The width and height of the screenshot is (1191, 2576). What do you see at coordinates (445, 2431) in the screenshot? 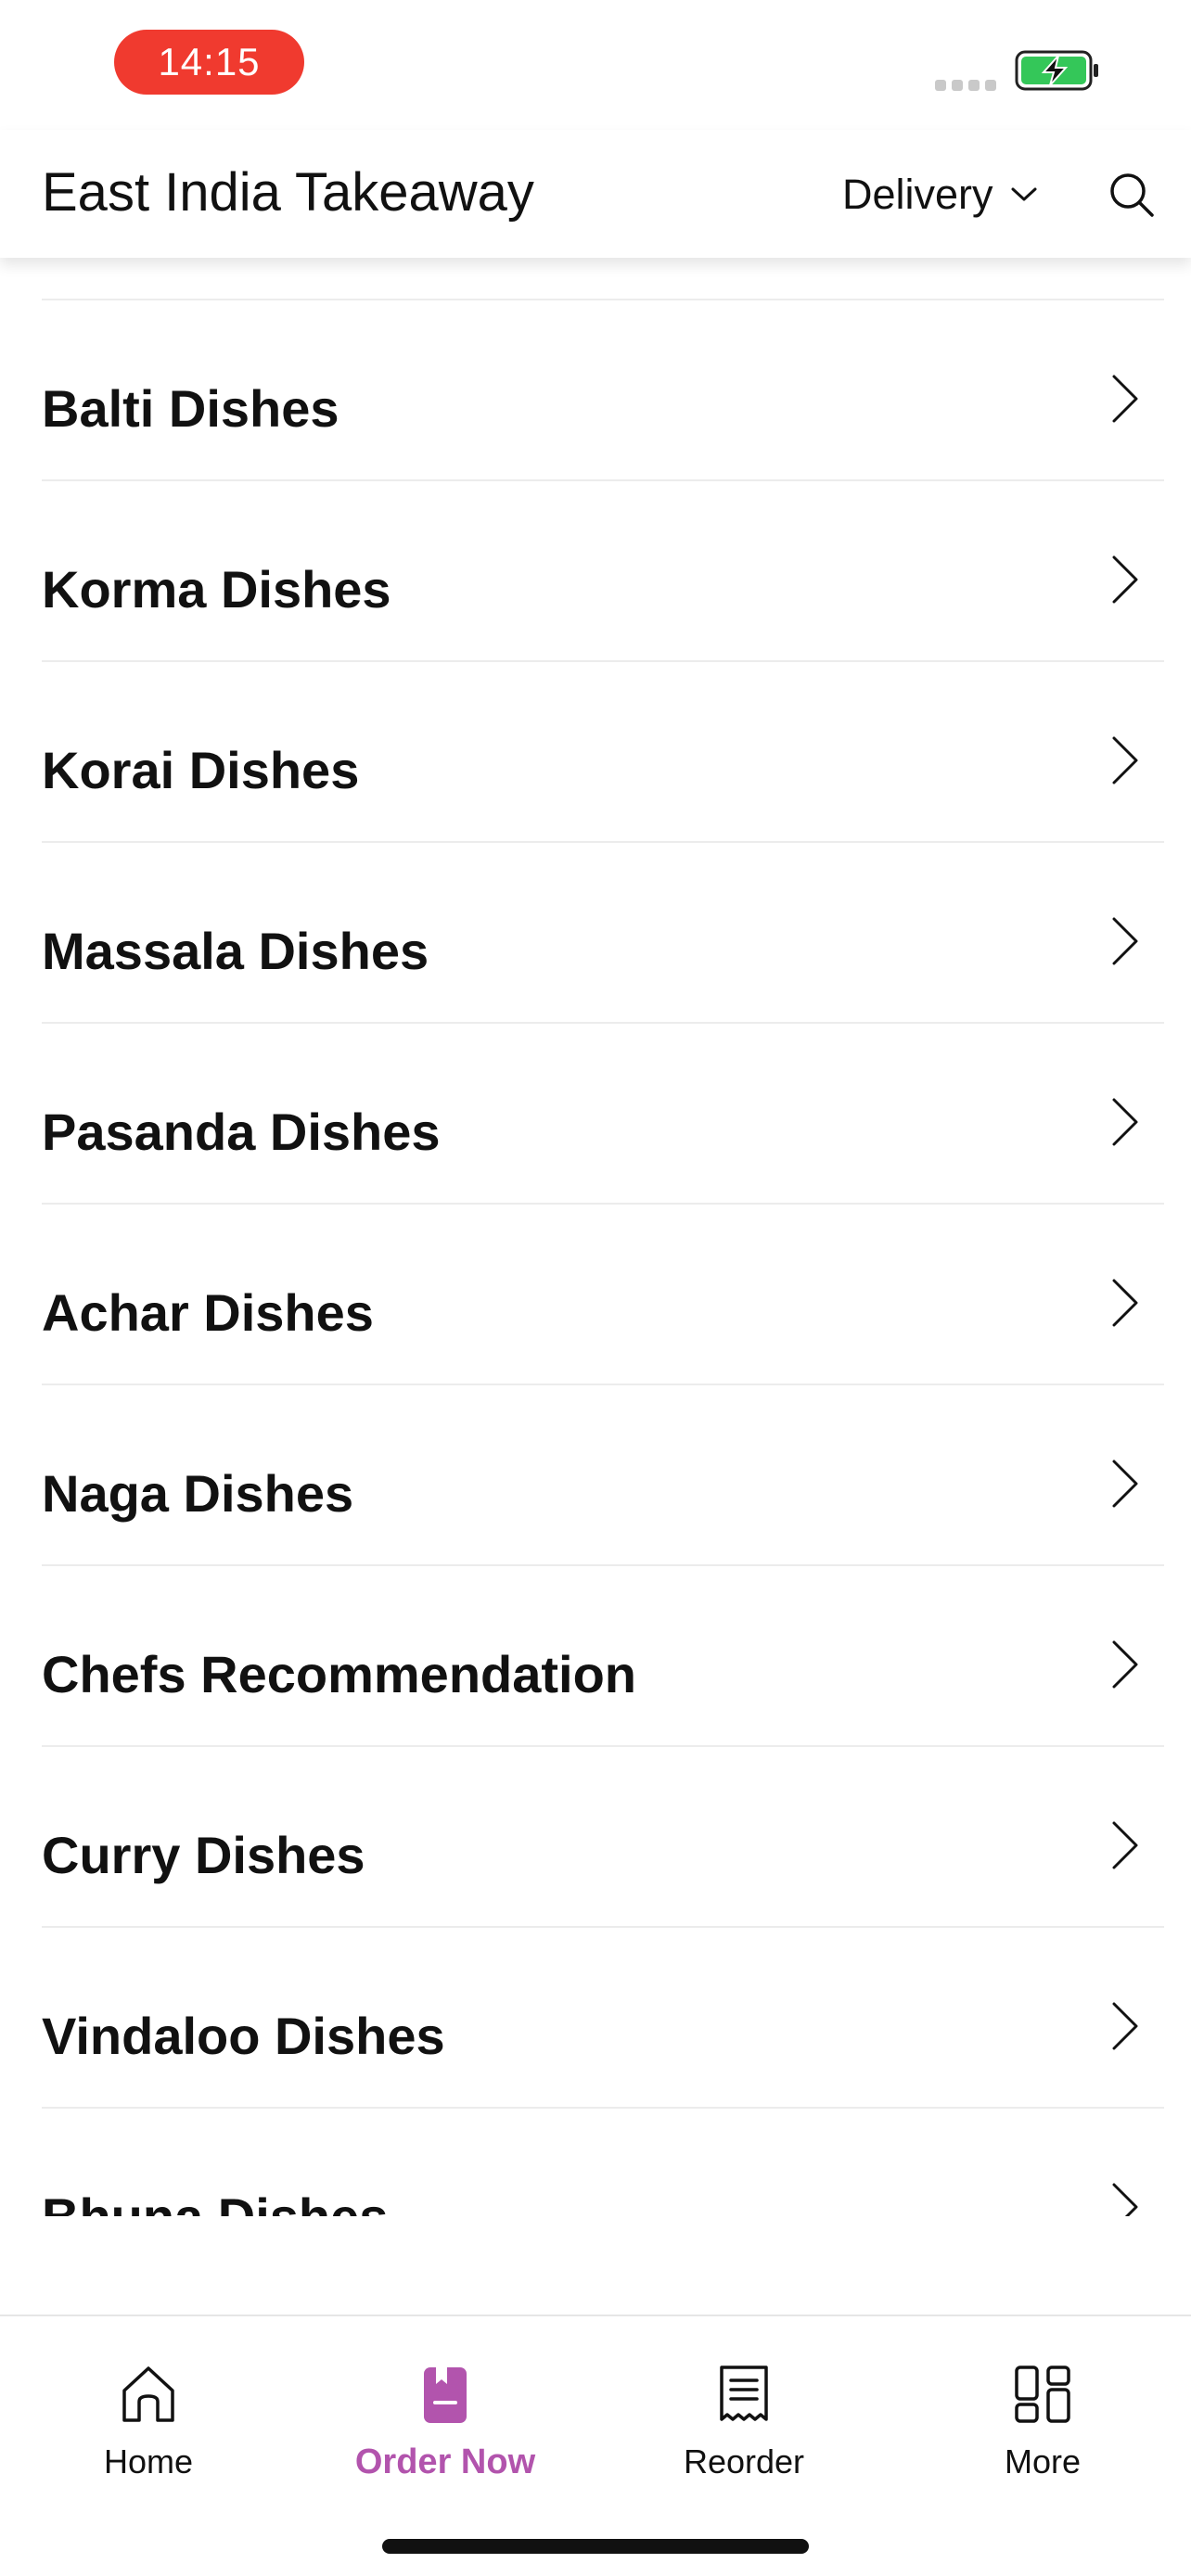
I see `tab-order-now: Order Now` at bounding box center [445, 2431].